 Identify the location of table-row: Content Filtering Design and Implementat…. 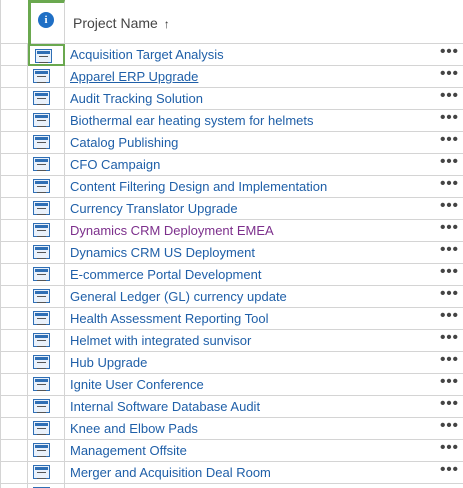
(232, 187).